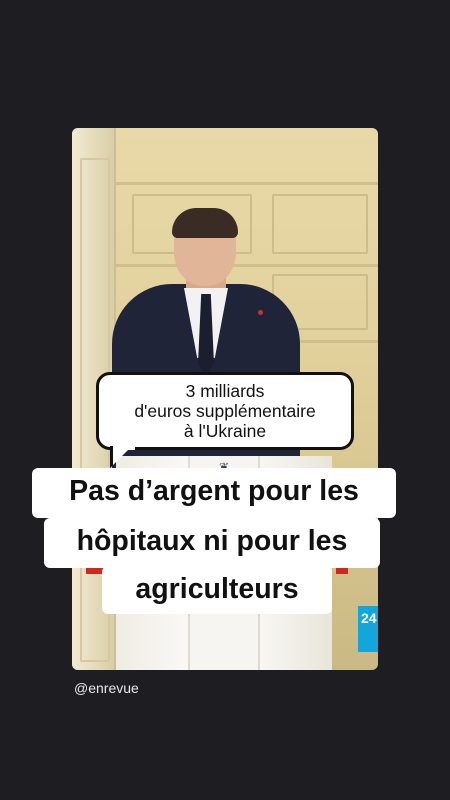  I want to click on bubble-line: d'euros supplémentaire, so click(225, 411).